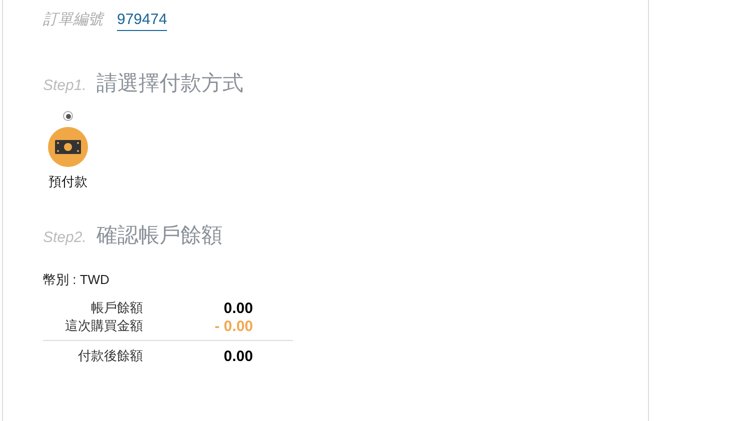 This screenshot has width=753, height=421. Describe the element at coordinates (110, 356) in the screenshot. I see `balance-label: 付款後餘額` at that location.